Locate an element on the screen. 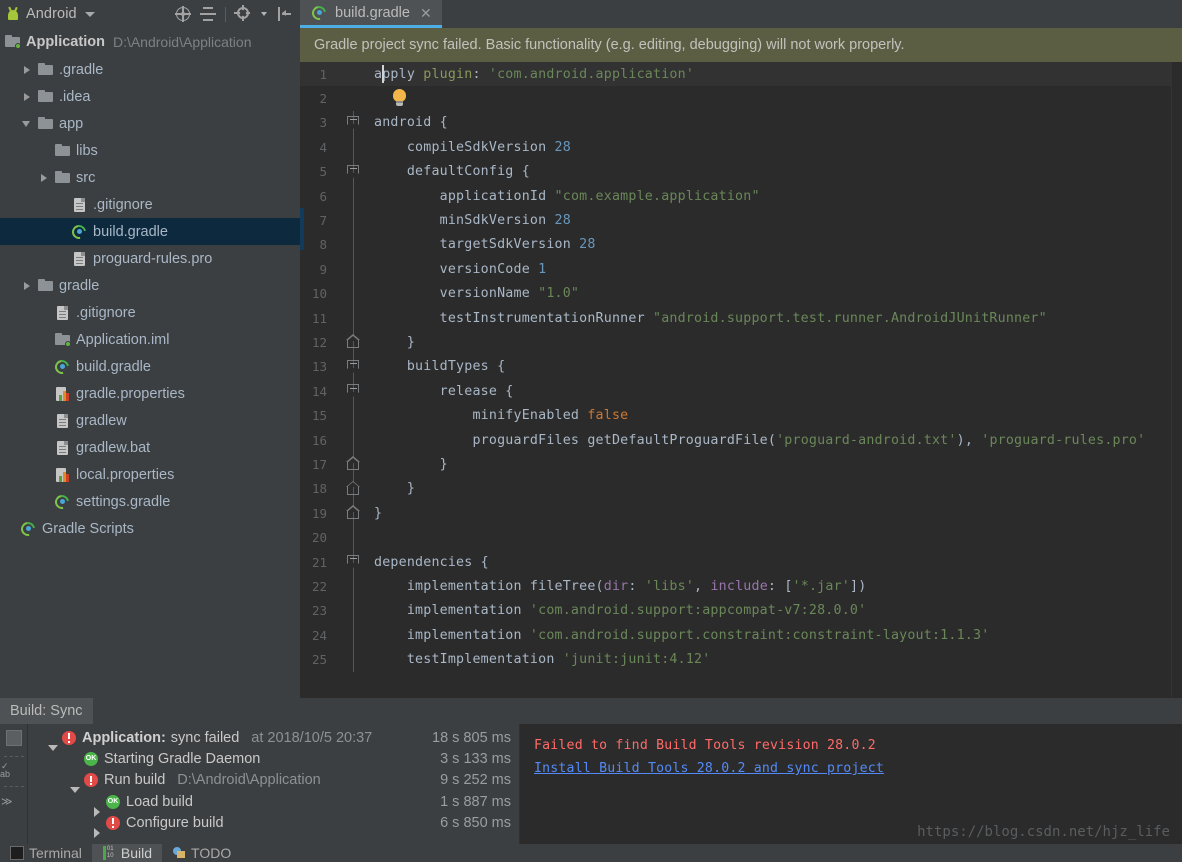 The width and height of the screenshot is (1182, 862). code-line-2: 2 is located at coordinates (741, 98).